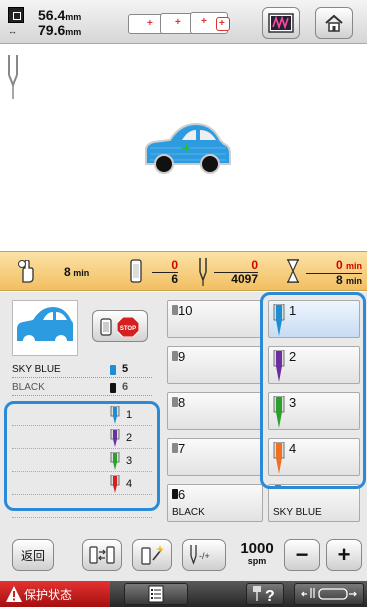  I want to click on color-palette-icon, so click(281, 23).